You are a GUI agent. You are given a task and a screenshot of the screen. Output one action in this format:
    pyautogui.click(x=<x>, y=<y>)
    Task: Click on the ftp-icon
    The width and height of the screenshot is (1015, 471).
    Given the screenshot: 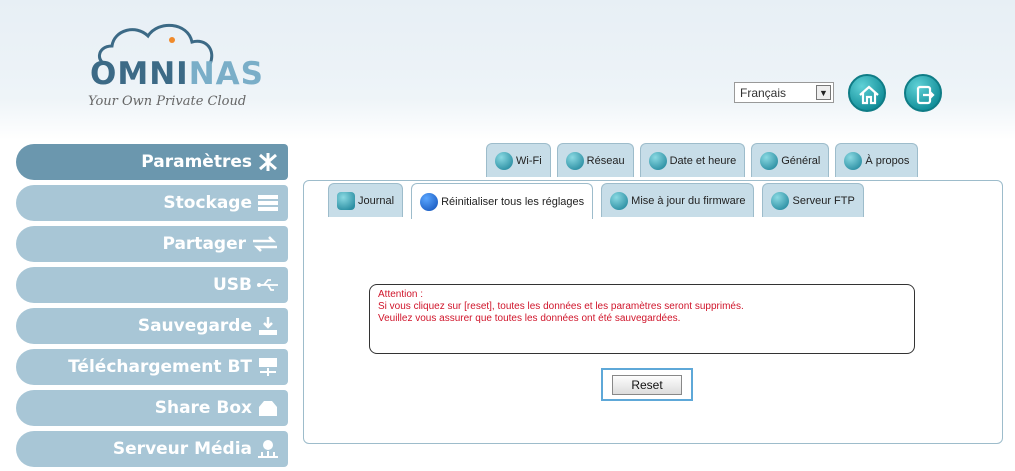 What is the action you would take?
    pyautogui.click(x=780, y=200)
    